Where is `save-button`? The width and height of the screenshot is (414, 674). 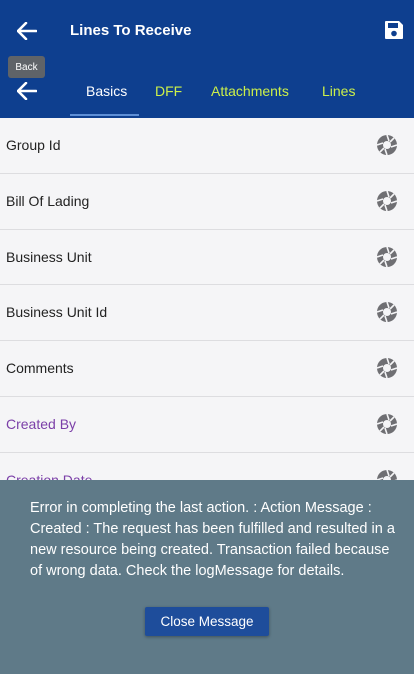 save-button is located at coordinates (395, 31).